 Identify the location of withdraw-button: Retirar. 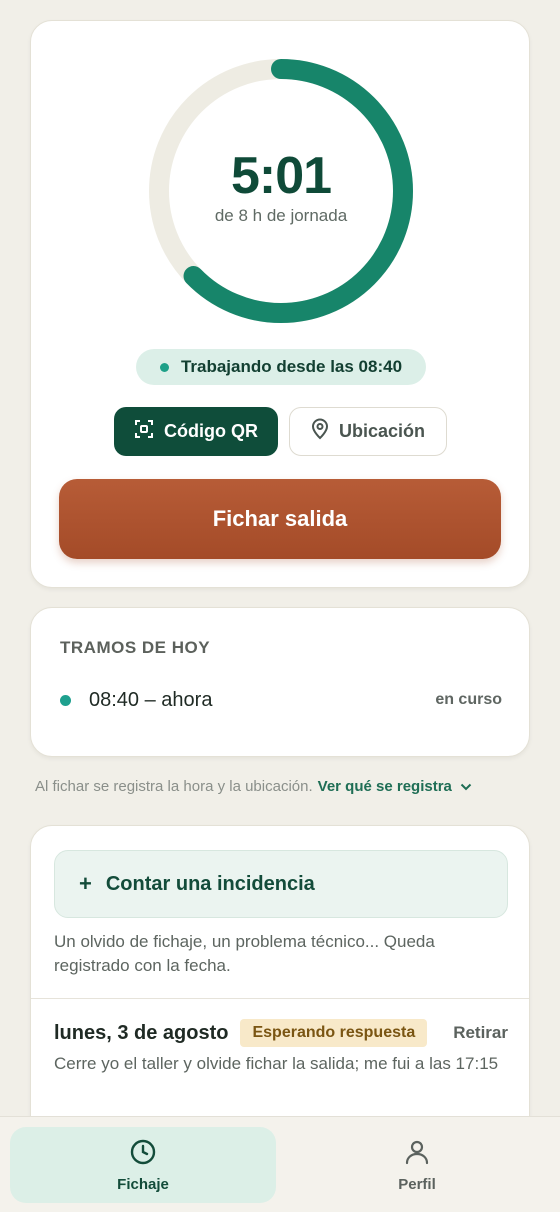
(480, 1033).